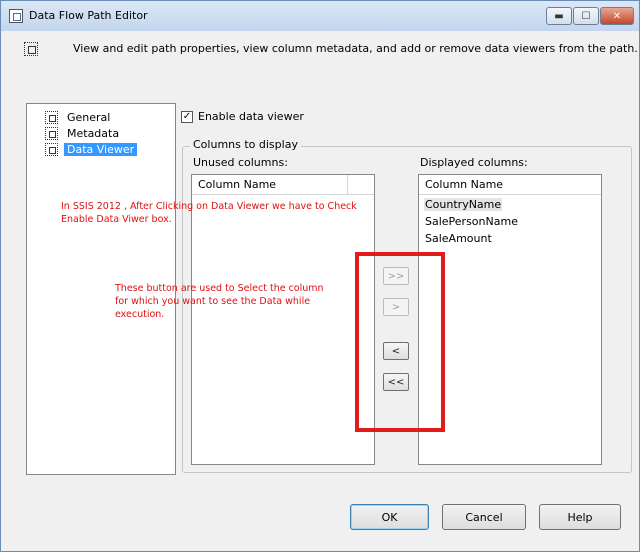  What do you see at coordinates (31, 49) in the screenshot?
I see `editor-icon` at bounding box center [31, 49].